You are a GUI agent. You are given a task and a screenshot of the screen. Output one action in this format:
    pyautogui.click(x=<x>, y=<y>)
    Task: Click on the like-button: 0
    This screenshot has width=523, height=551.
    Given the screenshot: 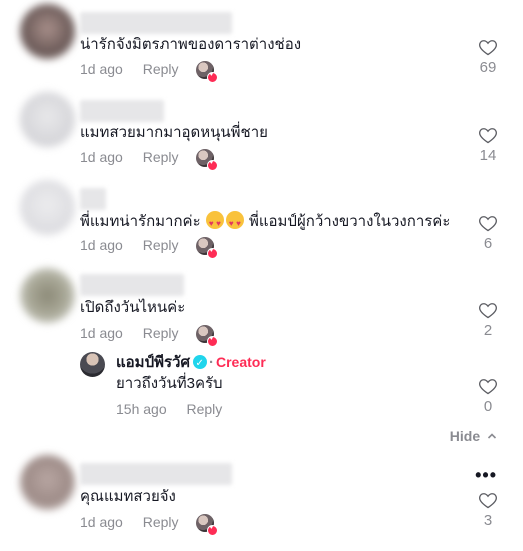 What is the action you would take?
    pyautogui.click(x=488, y=396)
    